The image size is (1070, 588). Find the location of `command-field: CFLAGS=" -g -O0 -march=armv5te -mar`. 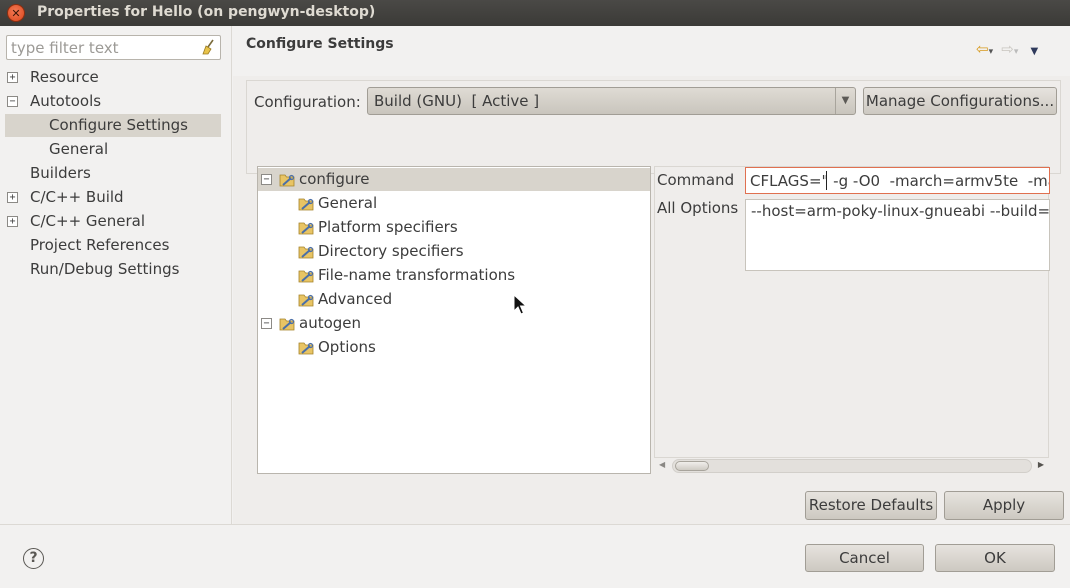

command-field: CFLAGS=" -g -O0 -march=armv5te -mar is located at coordinates (897, 180).